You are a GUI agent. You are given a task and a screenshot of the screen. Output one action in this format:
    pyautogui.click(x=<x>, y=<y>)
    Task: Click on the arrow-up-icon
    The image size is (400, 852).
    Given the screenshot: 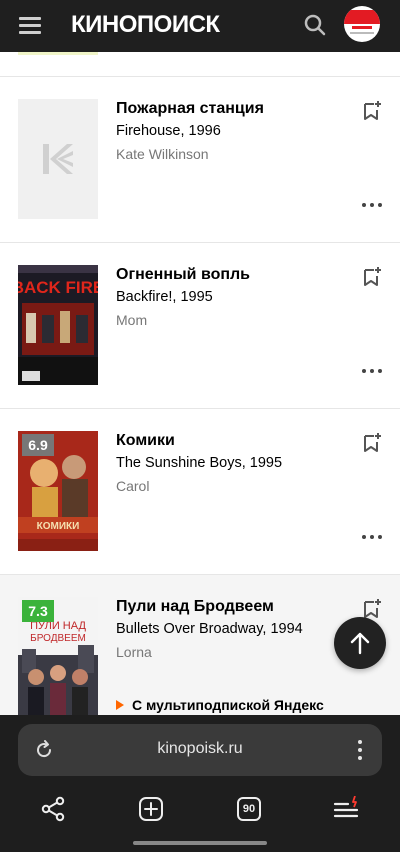 What is the action you would take?
    pyautogui.click(x=360, y=643)
    